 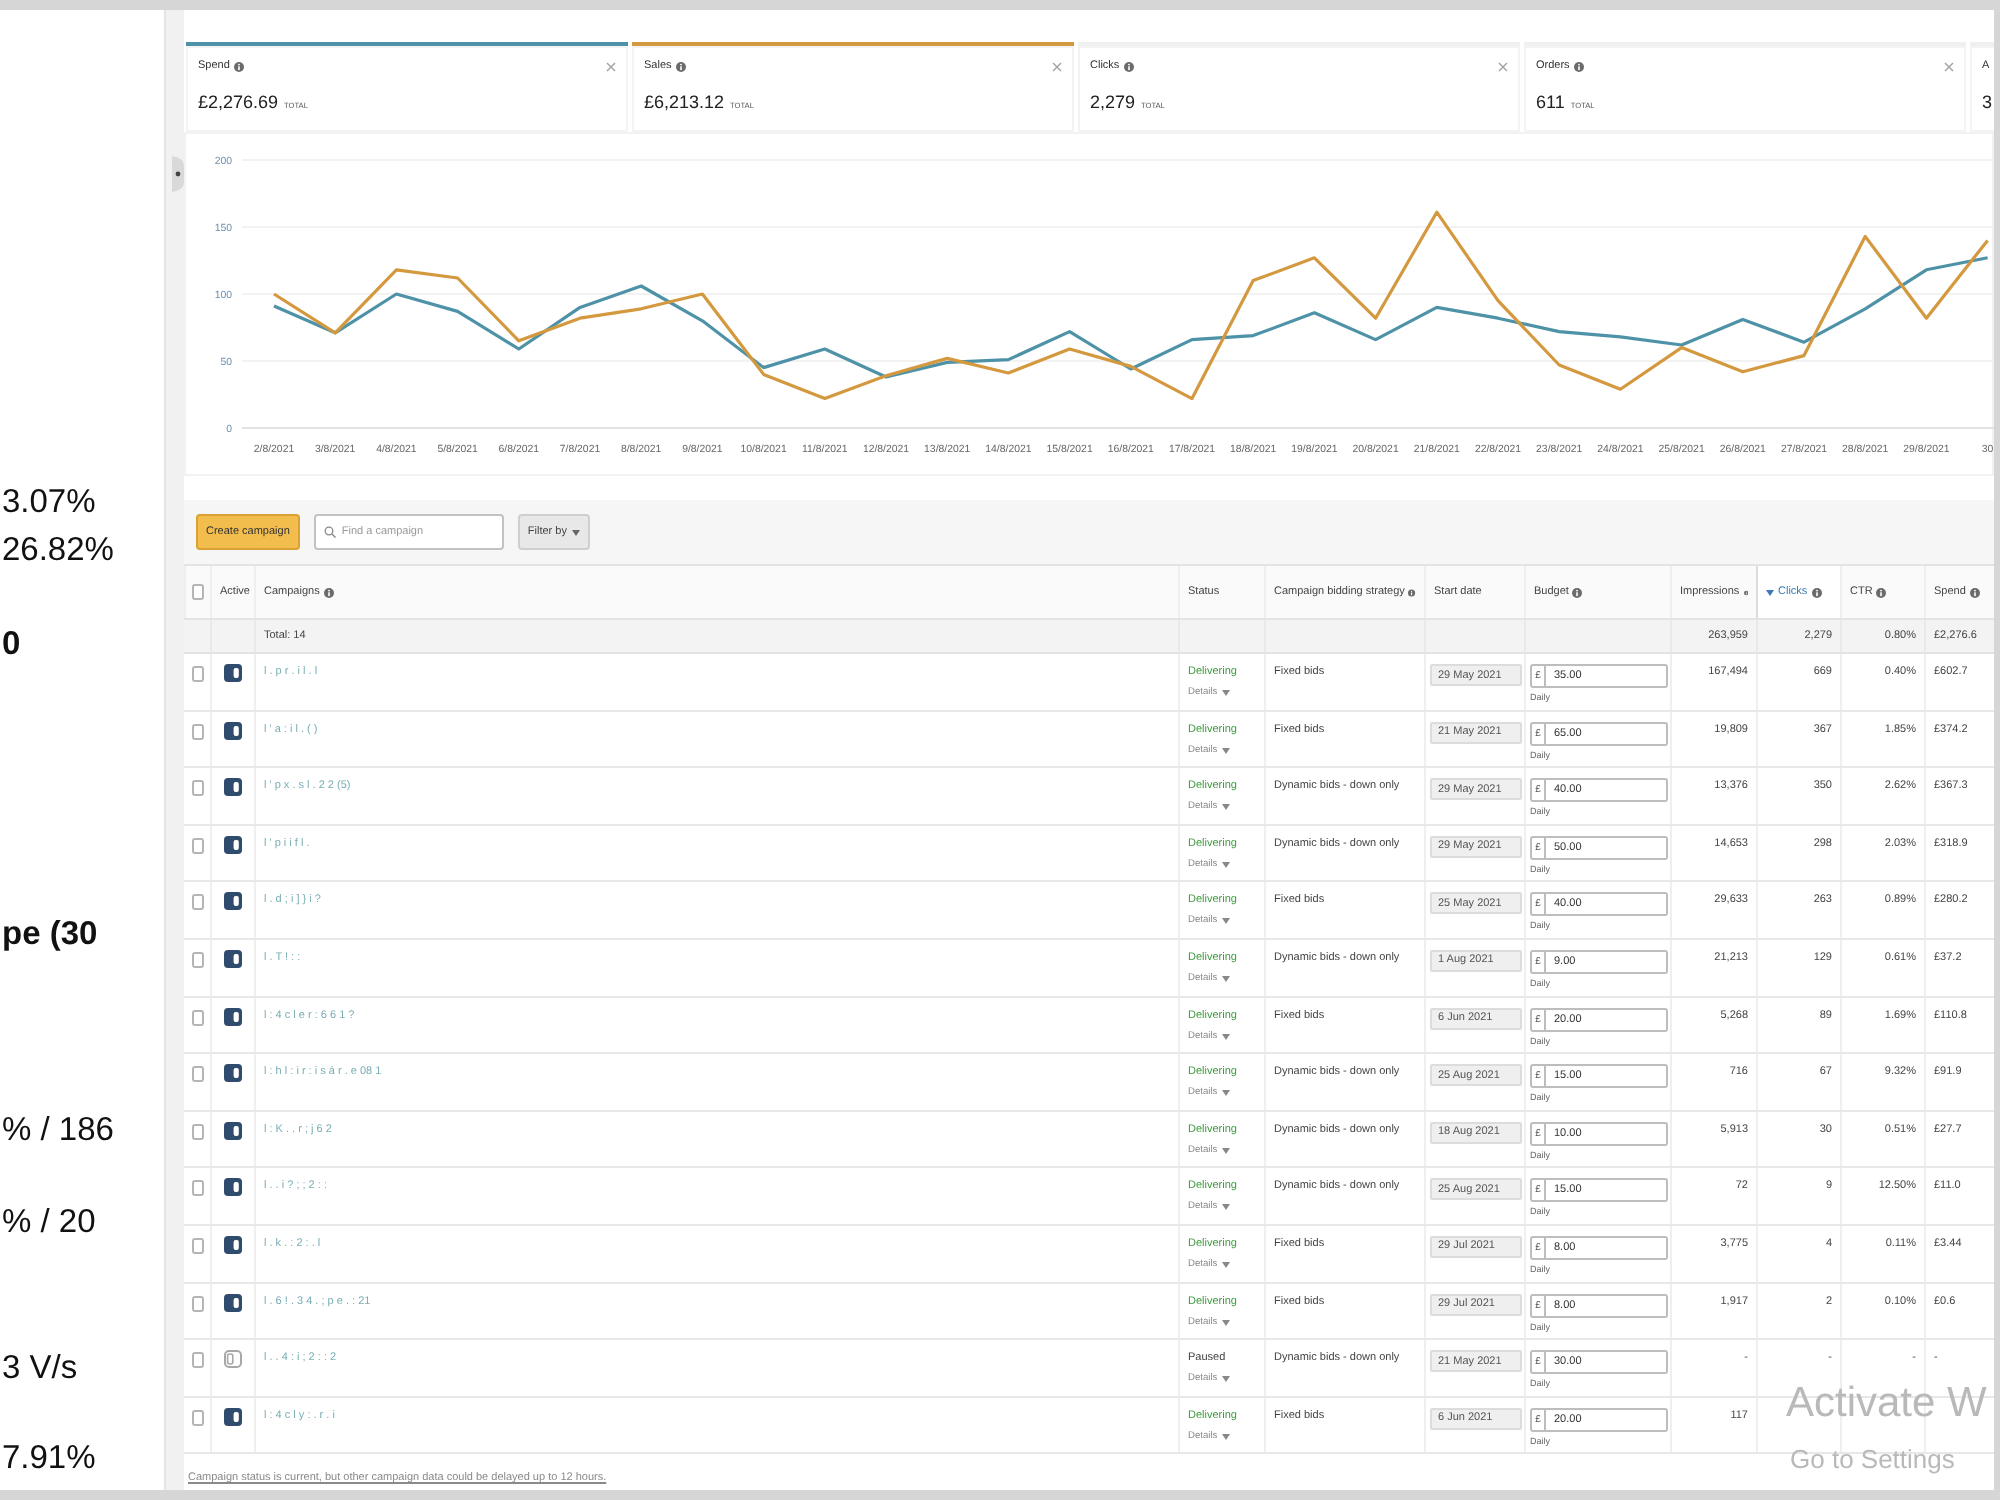 I want to click on slide-text: % / 186, so click(x=57, y=1130).